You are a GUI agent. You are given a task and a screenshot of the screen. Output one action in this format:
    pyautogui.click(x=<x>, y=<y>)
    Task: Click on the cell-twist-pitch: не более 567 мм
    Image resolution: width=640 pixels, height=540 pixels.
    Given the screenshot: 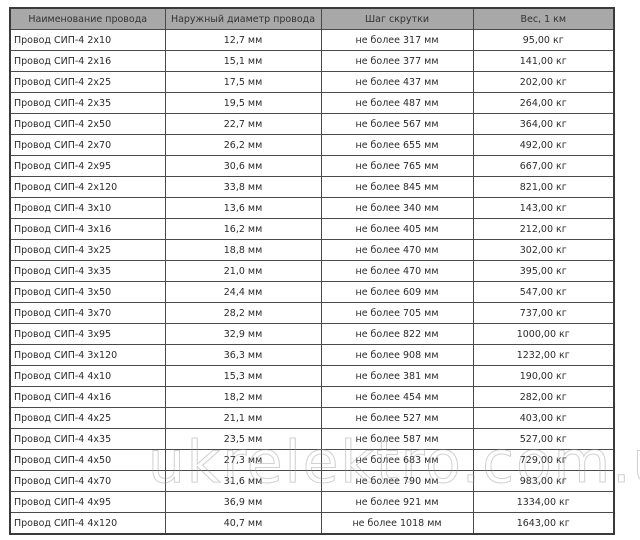 What is the action you would take?
    pyautogui.click(x=397, y=124)
    